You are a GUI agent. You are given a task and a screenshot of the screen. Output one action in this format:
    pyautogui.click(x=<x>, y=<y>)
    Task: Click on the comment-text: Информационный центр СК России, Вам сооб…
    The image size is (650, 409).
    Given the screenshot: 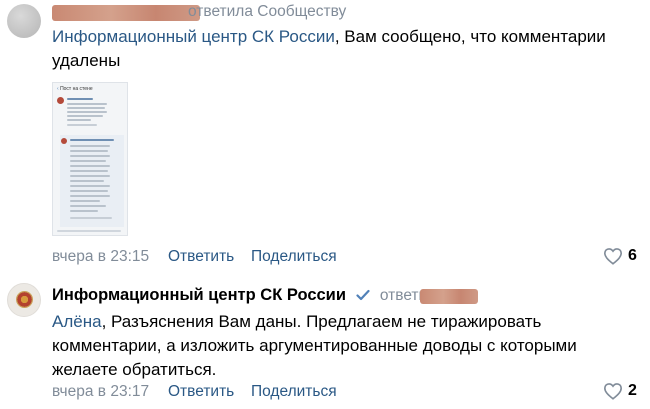 What is the action you would take?
    pyautogui.click(x=347, y=49)
    